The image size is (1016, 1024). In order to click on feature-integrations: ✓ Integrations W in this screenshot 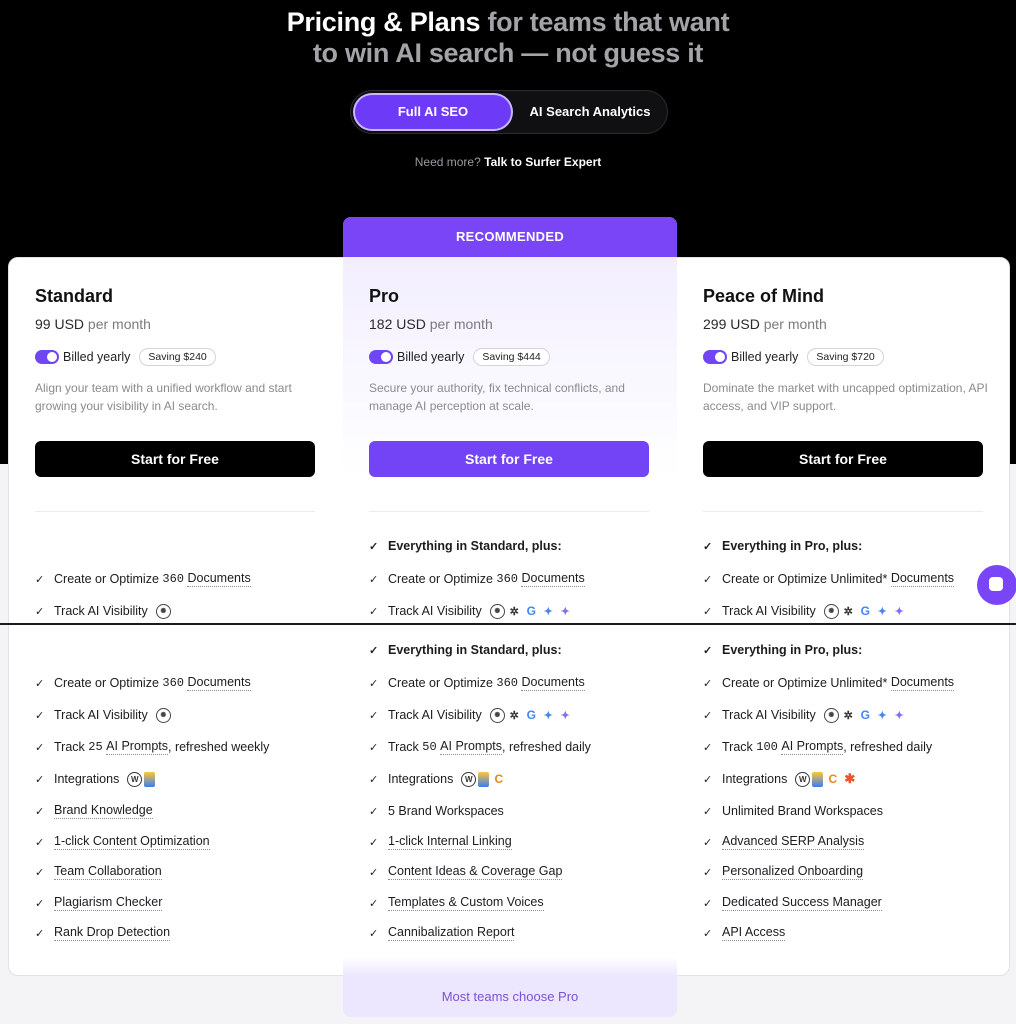, I will do `click(95, 779)`.